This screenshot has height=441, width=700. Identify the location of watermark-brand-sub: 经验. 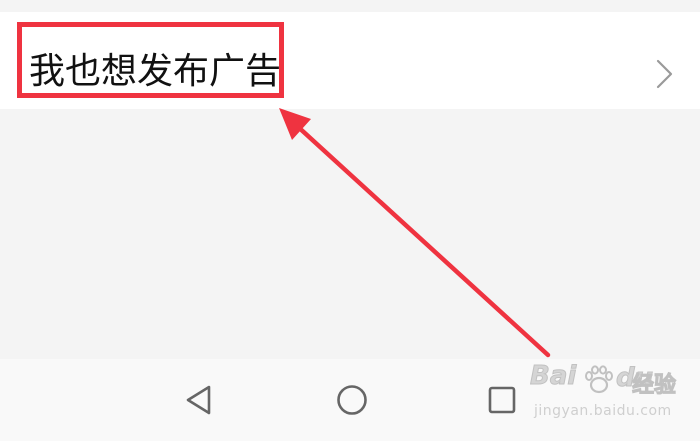
(654, 386).